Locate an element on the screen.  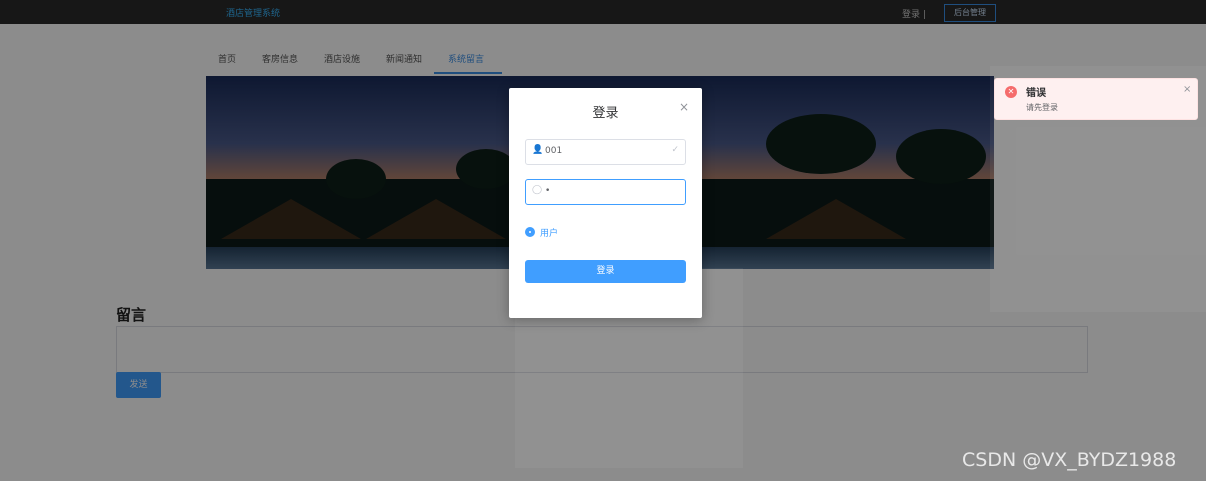
username-field: 👤 001 ✓ is located at coordinates (605, 152).